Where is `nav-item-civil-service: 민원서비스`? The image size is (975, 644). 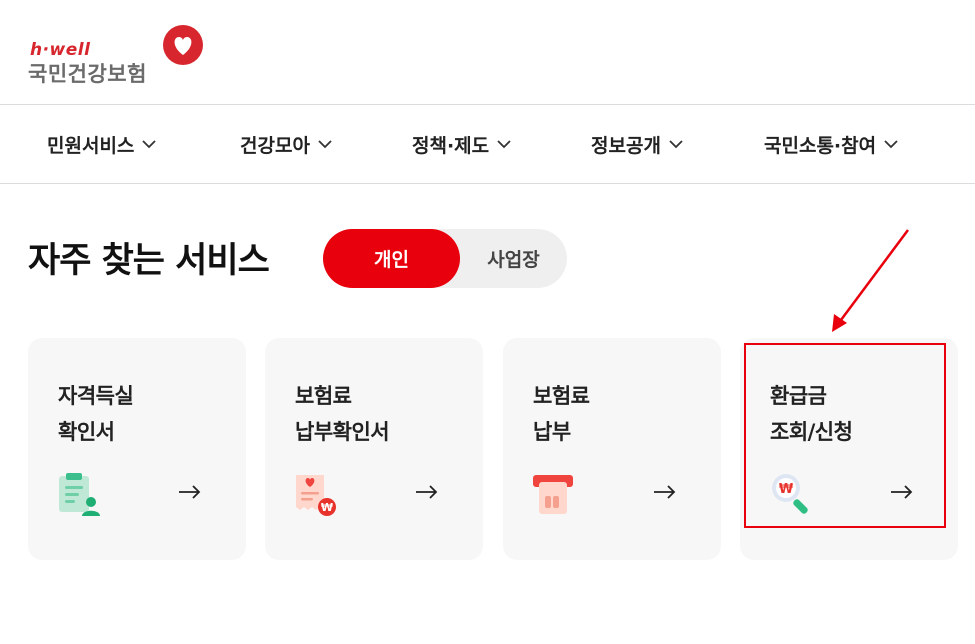
nav-item-civil-service: 민원서비스 is located at coordinates (102, 144).